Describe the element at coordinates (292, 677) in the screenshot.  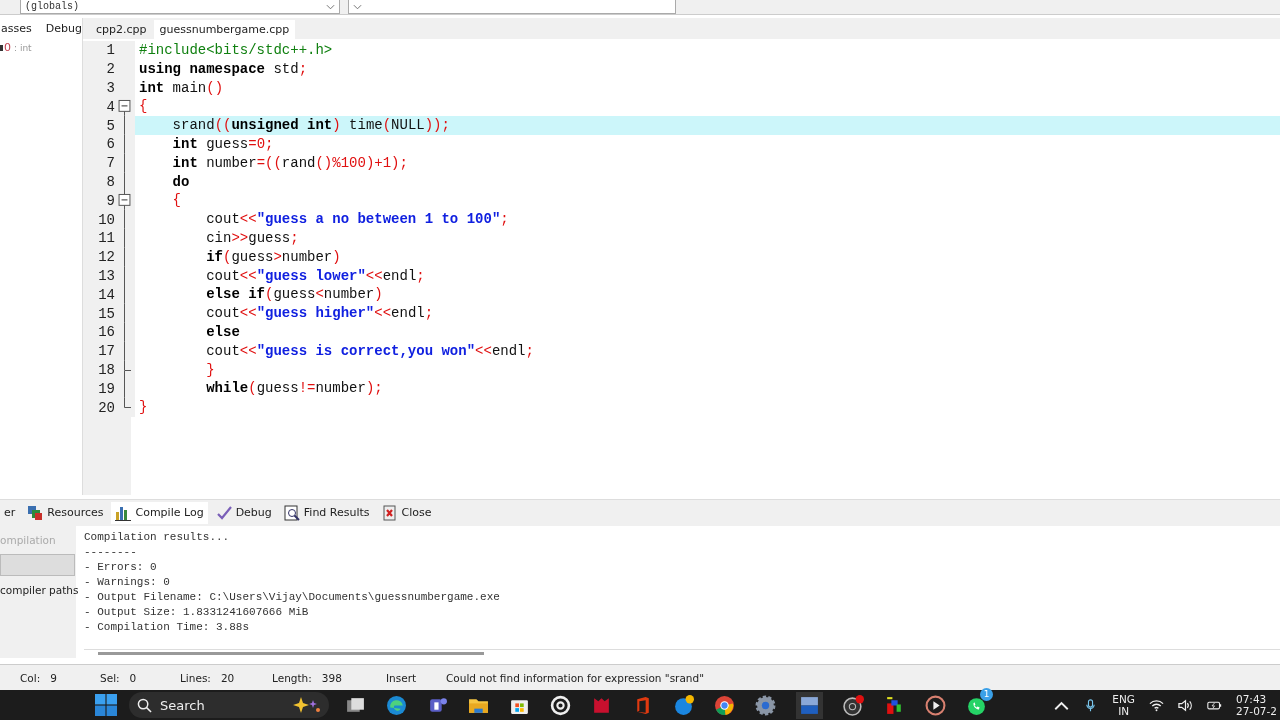
I see `status-label: Length:` at that location.